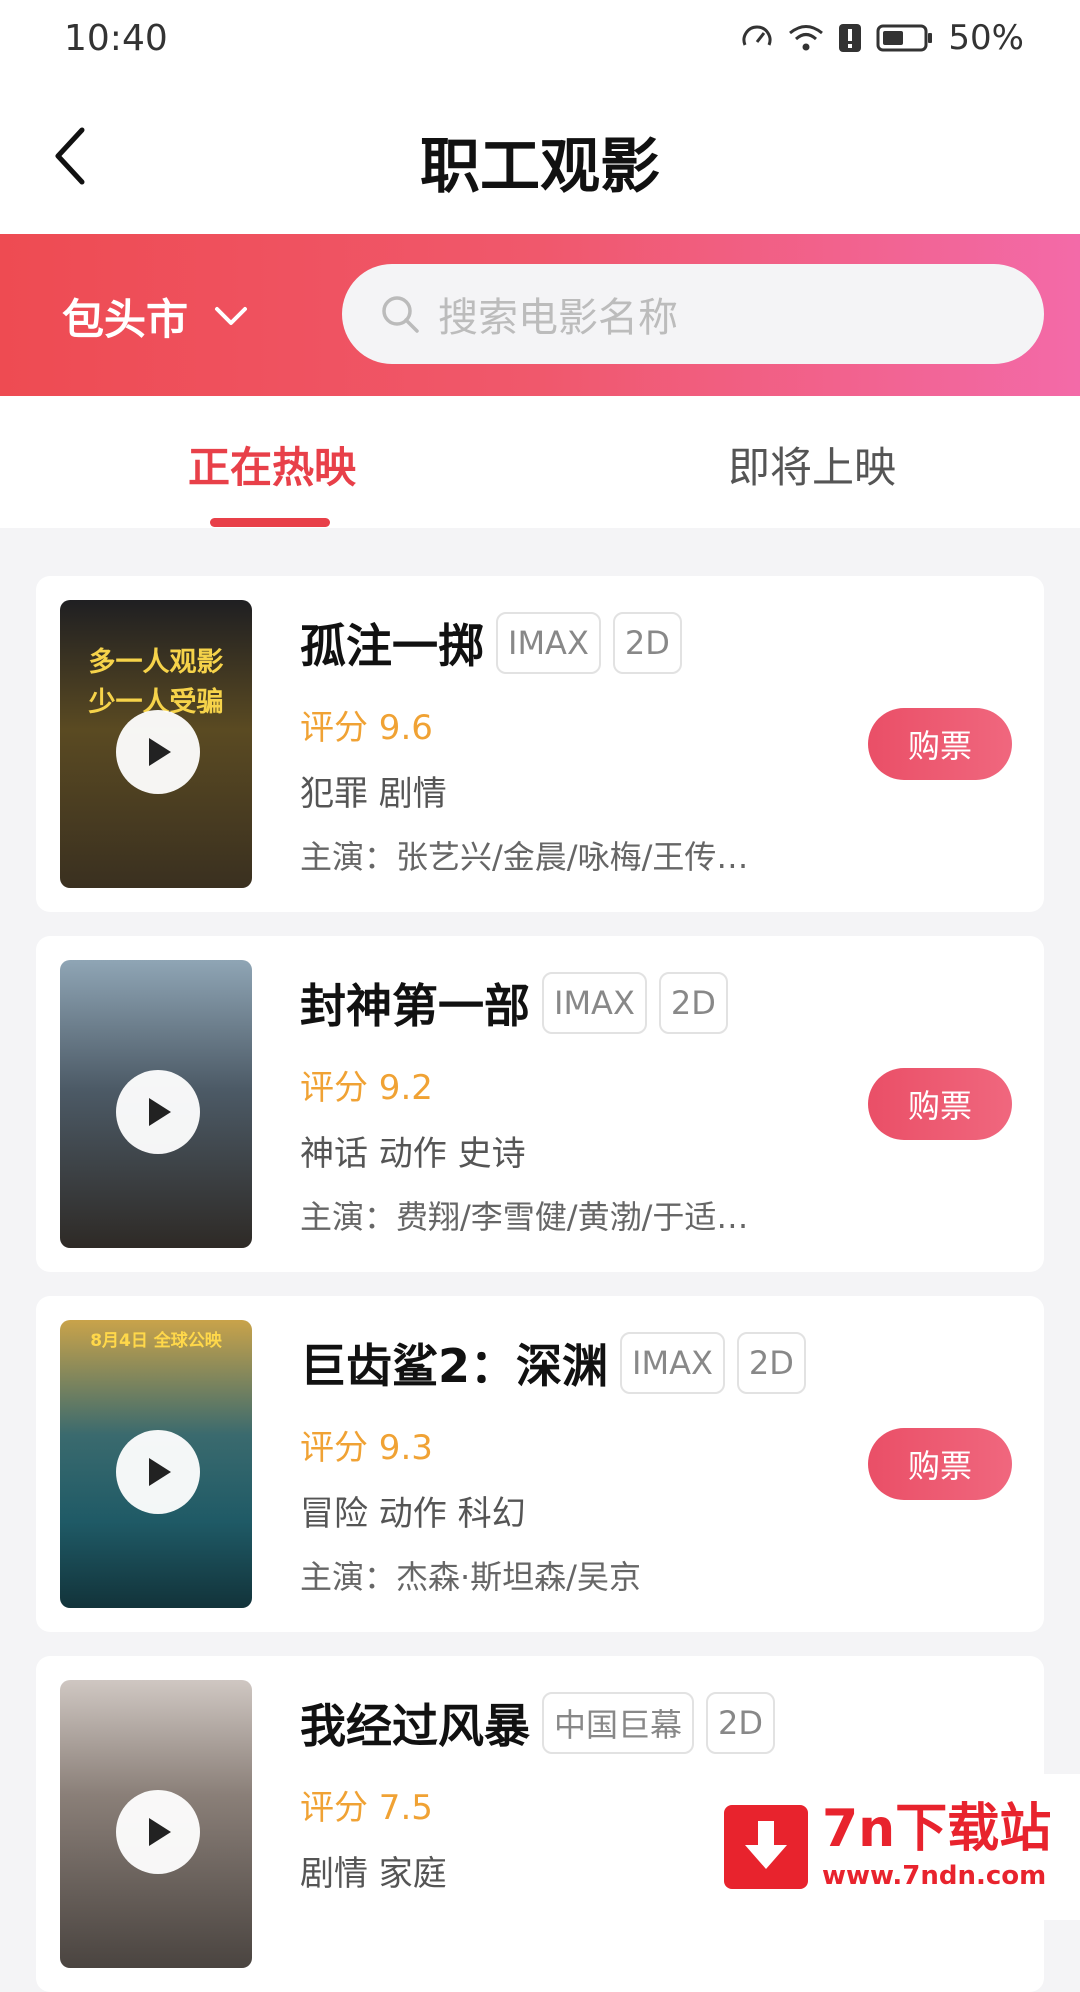 The height and width of the screenshot is (1992, 1080). I want to click on movie-poster: 多一人观影 少一人受骗, so click(156, 744).